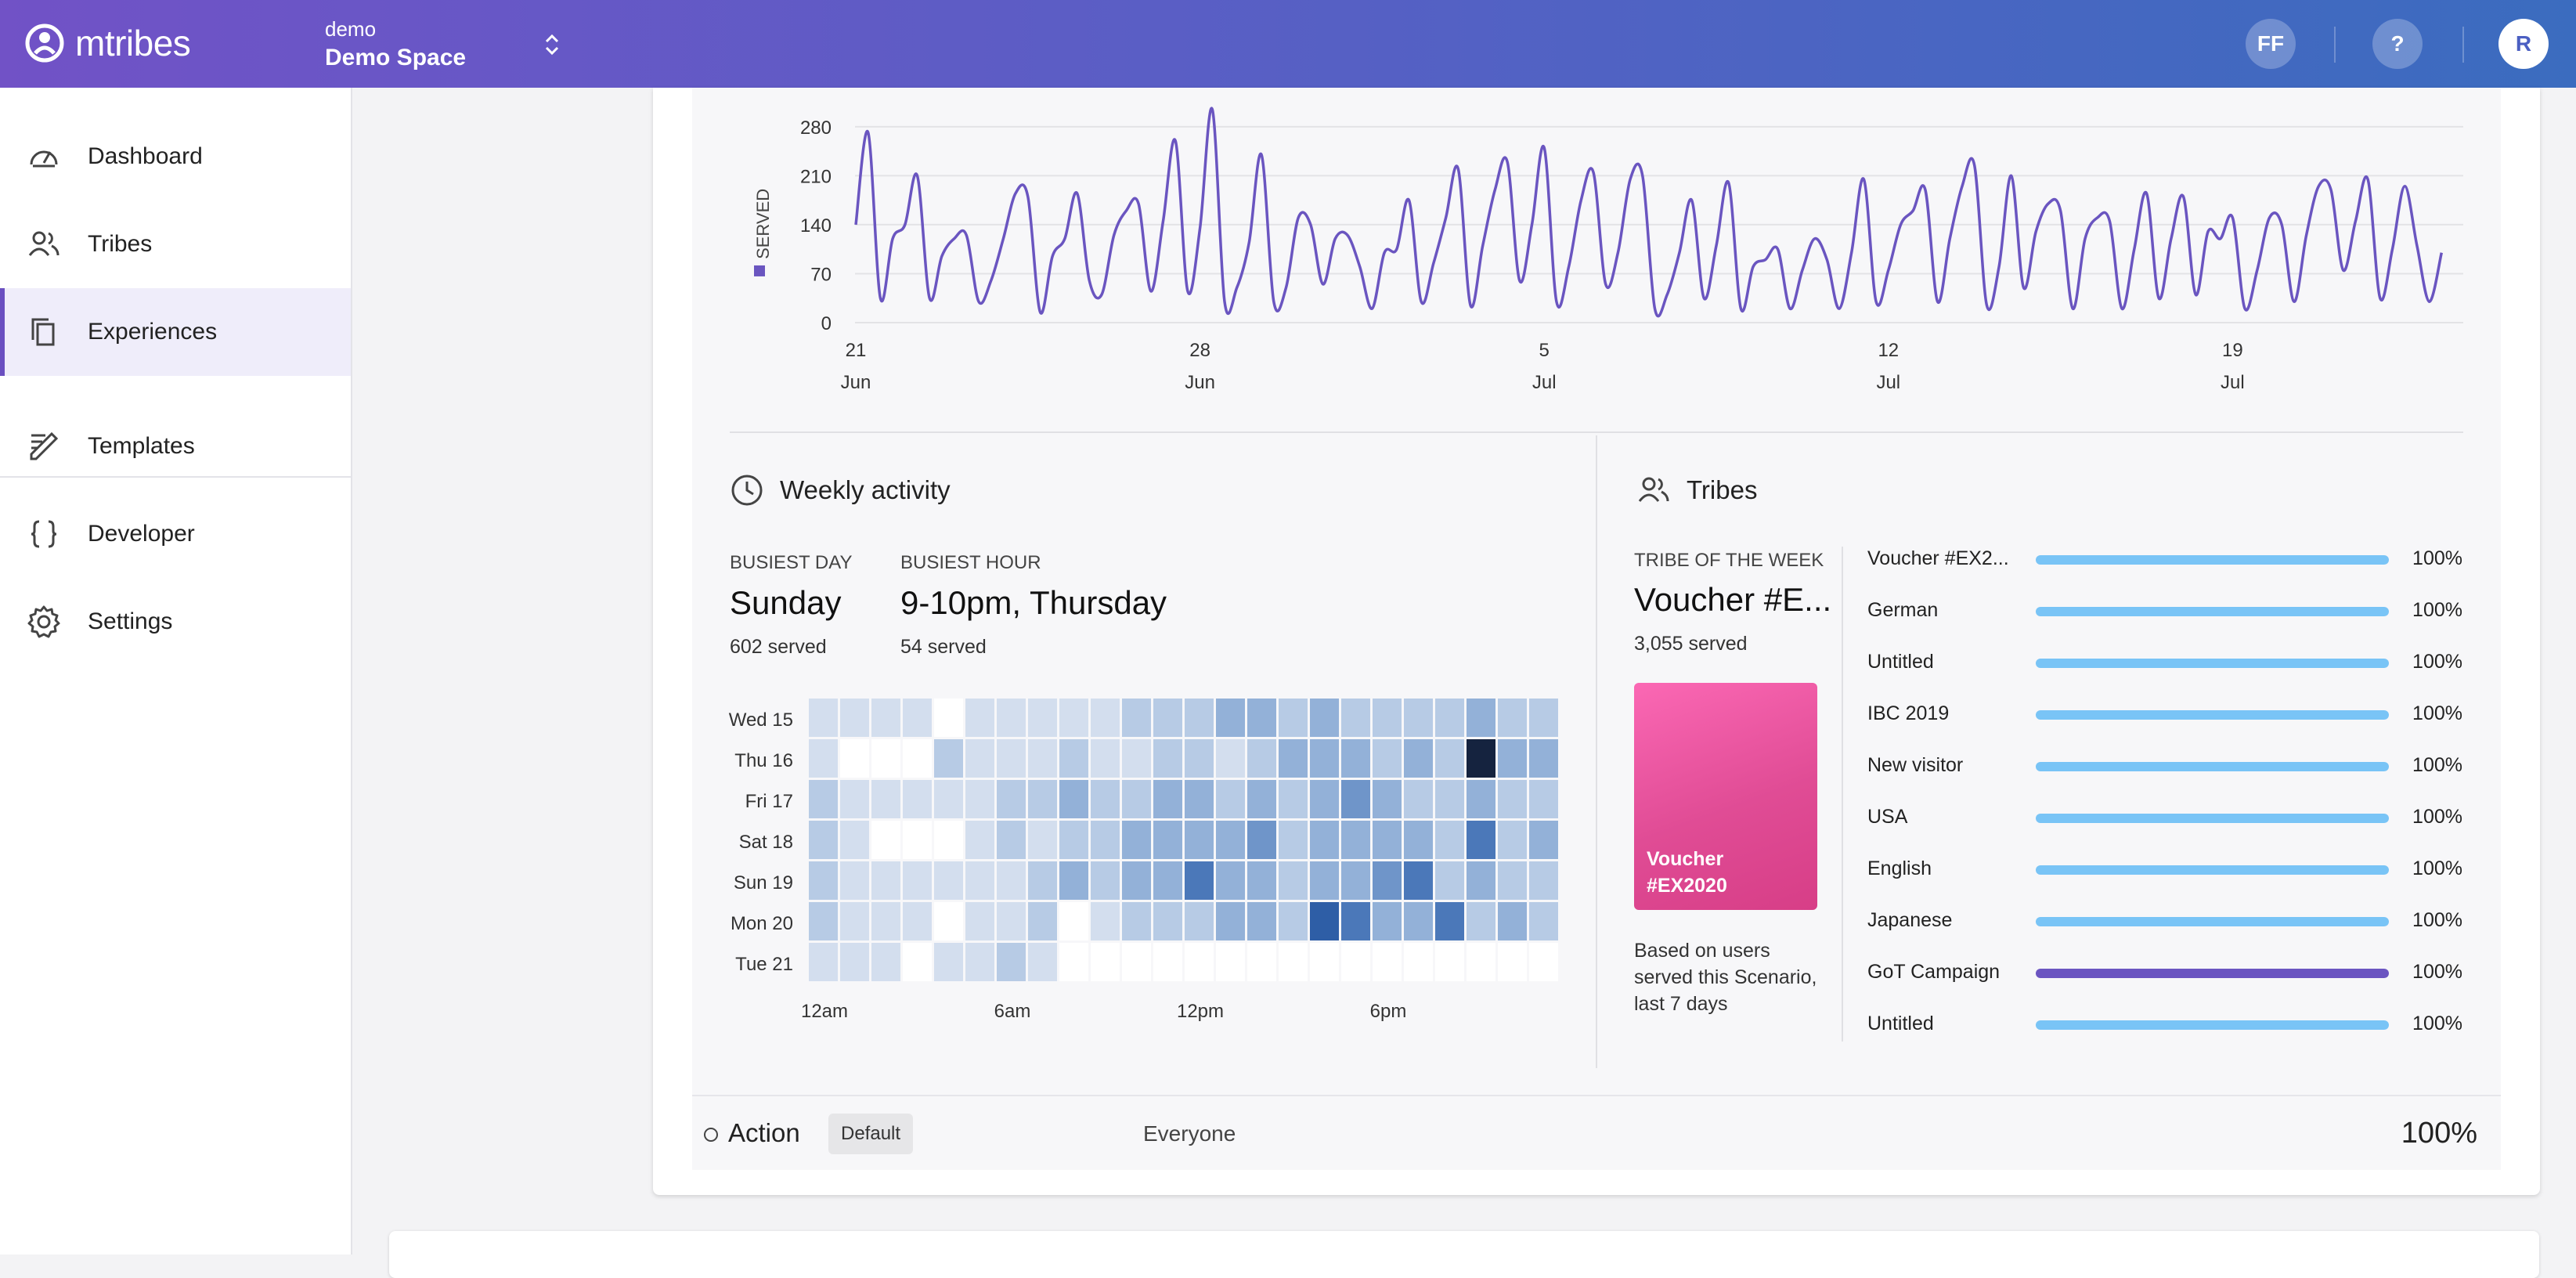 The height and width of the screenshot is (1278, 2576). Describe the element at coordinates (2164, 1025) in the screenshot. I see `tribe-row: Untitled 100%` at that location.